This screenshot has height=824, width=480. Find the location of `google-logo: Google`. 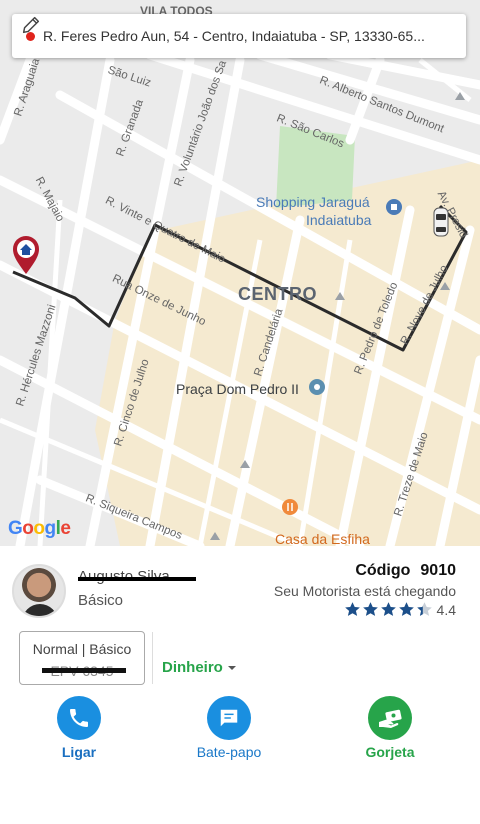

google-logo: Google is located at coordinates (39, 528).